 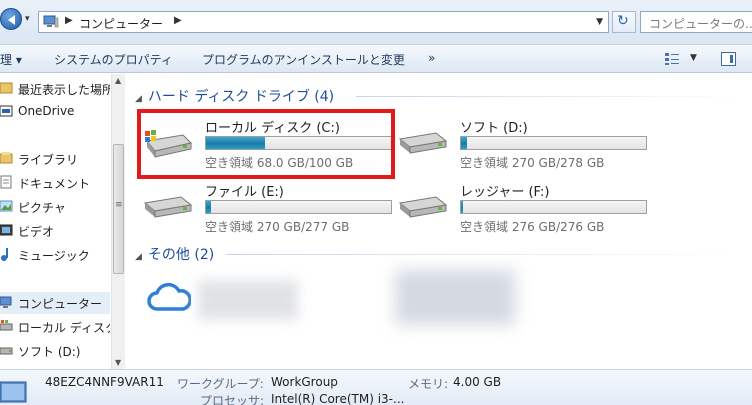 I want to click on uninstall-program-button: プログラムのアンインストールと変更, so click(x=303, y=59).